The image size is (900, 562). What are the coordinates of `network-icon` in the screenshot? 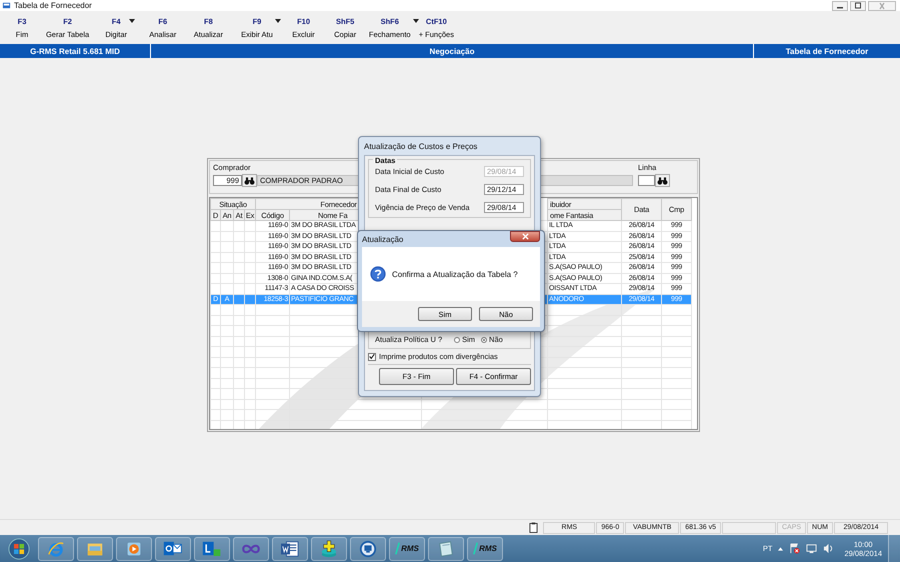 It's located at (812, 548).